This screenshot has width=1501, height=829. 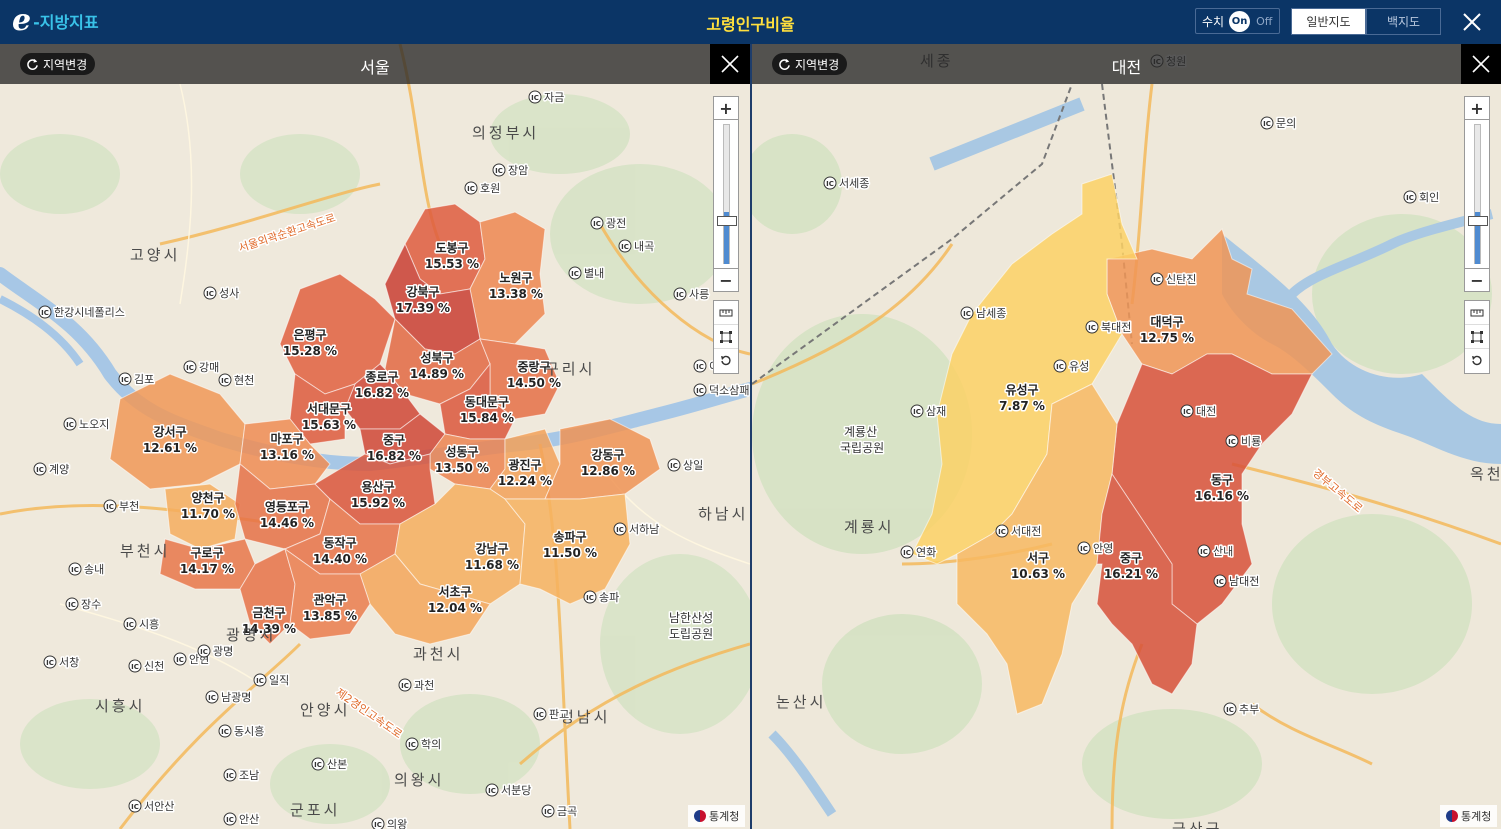 I want to click on district-value-label: 12.24 %, so click(x=525, y=481).